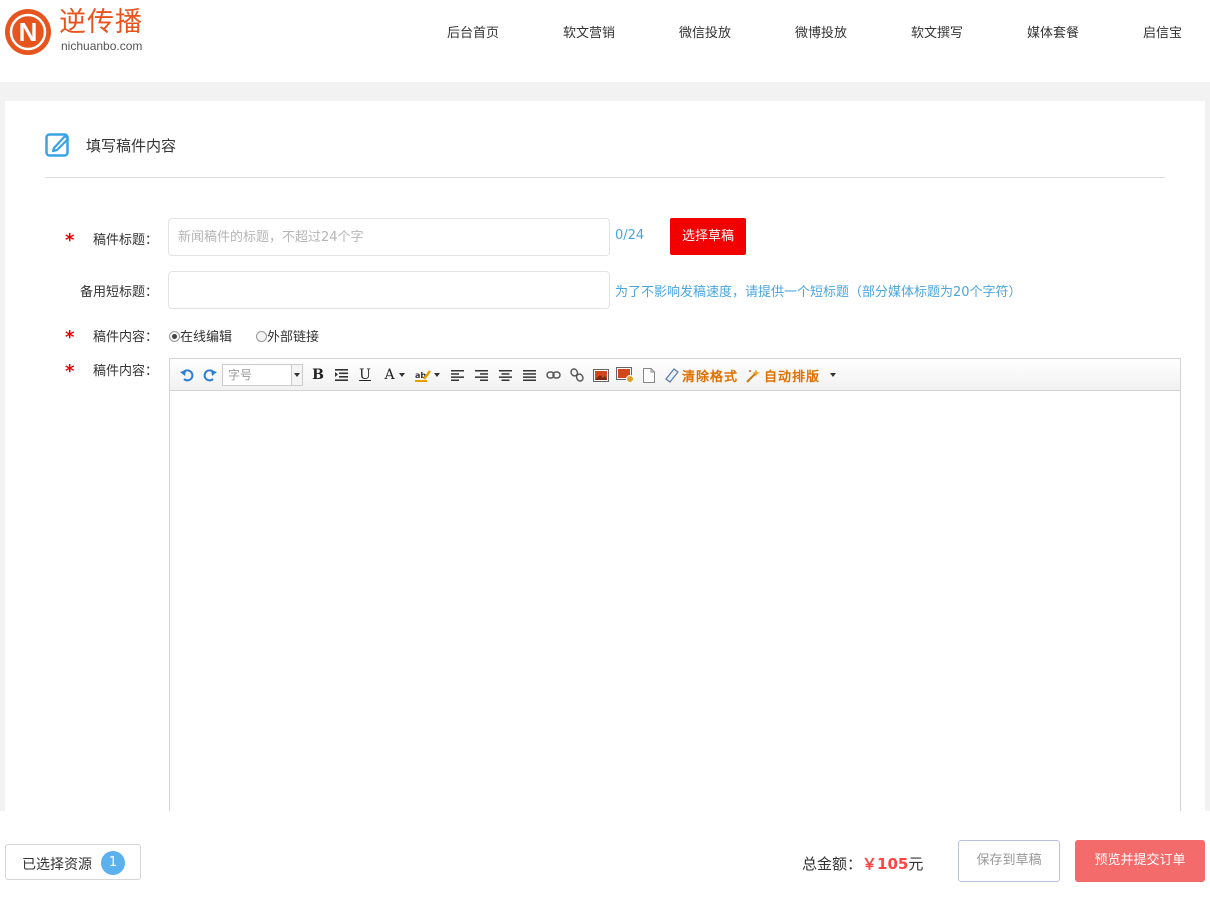  Describe the element at coordinates (481, 375) in the screenshot. I see `align-right-icon` at that location.